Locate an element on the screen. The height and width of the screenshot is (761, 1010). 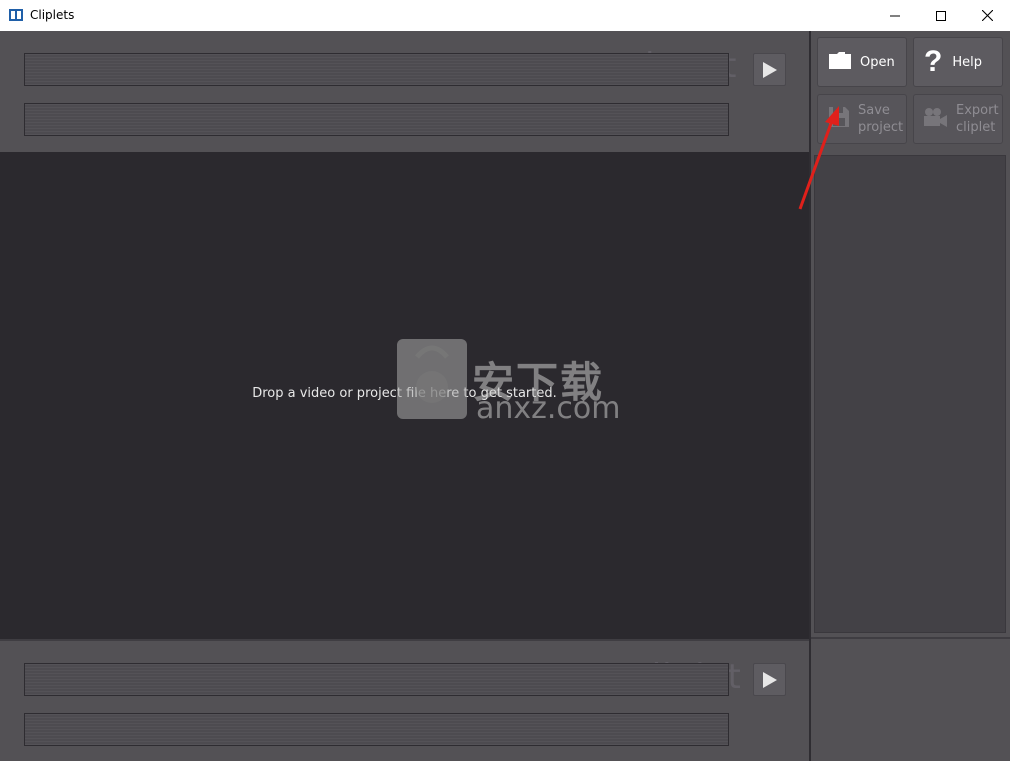
video-camera-icon is located at coordinates (935, 119).